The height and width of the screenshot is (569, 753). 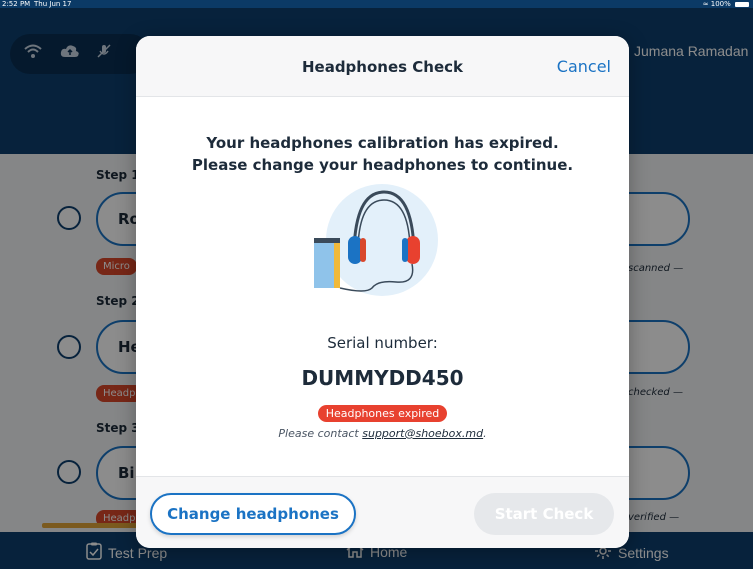 What do you see at coordinates (705, 4) in the screenshot?
I see `wifi-status-icon: ≈` at bounding box center [705, 4].